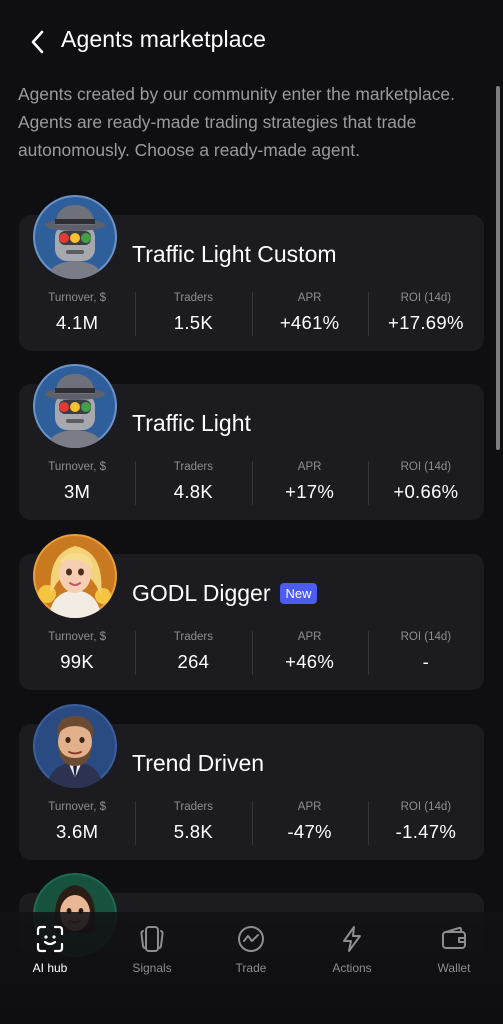  I want to click on tab-label: AI hub, so click(50, 968).